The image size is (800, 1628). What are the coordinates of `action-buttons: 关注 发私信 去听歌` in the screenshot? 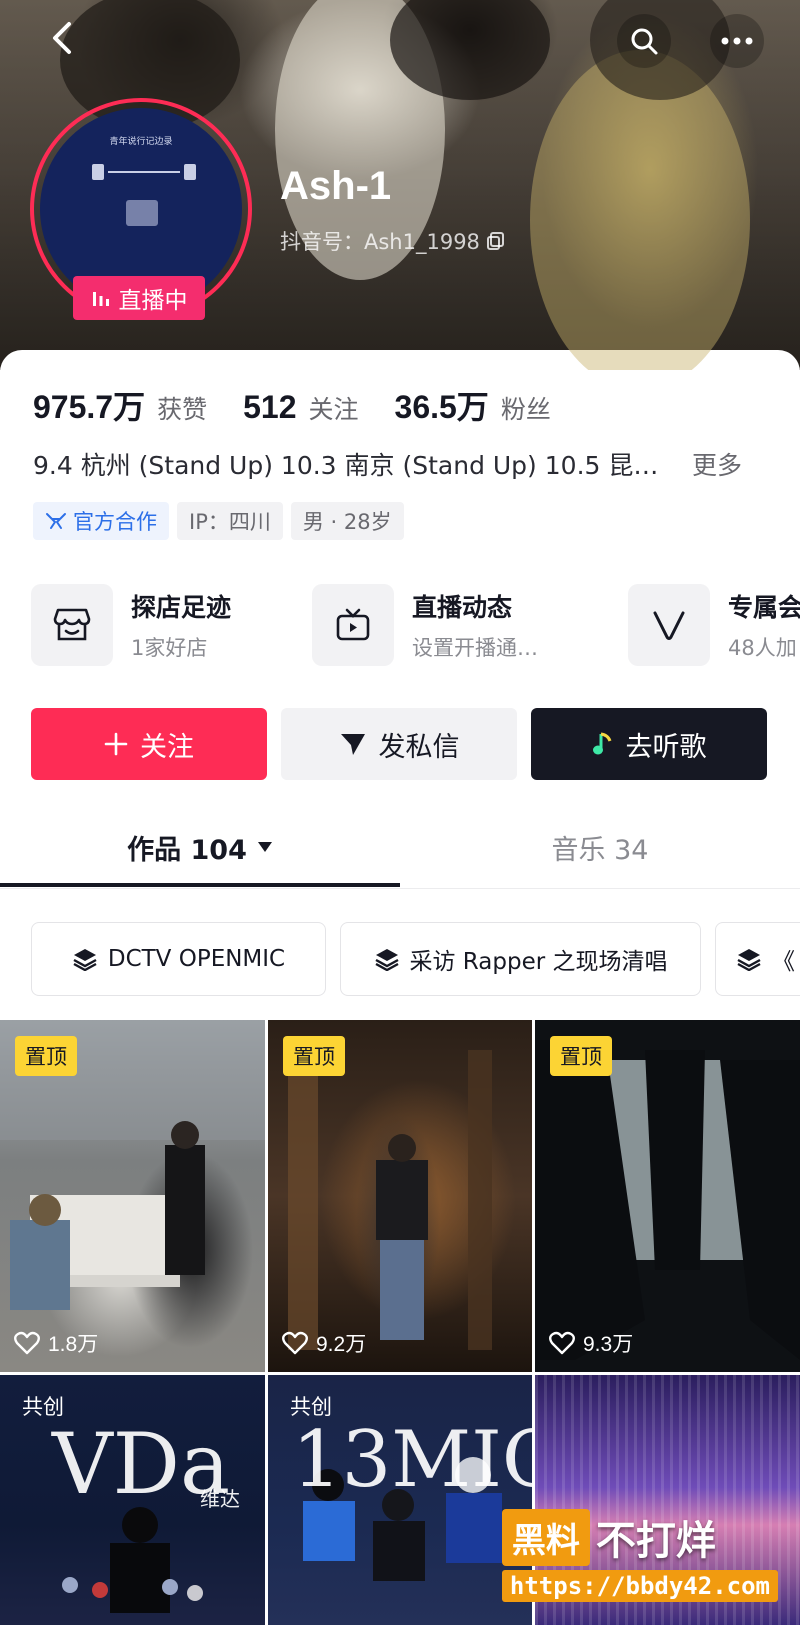 It's located at (399, 744).